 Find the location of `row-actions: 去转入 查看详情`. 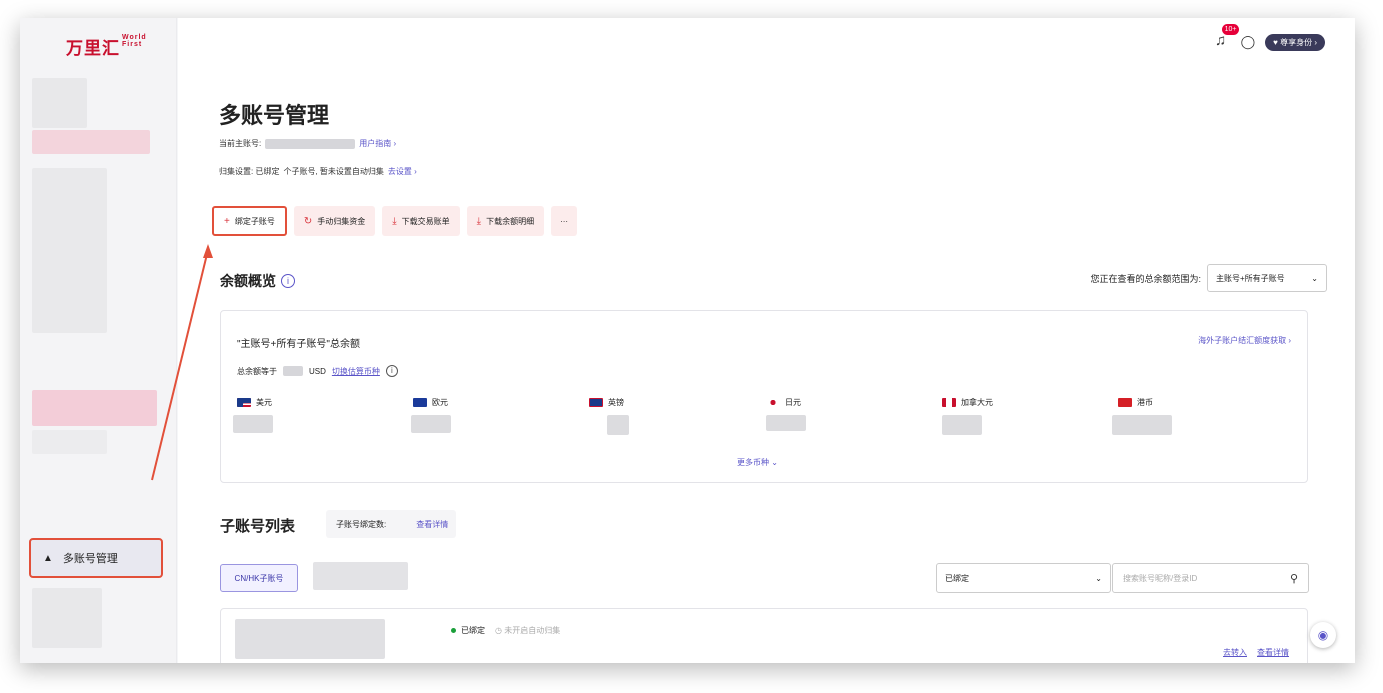

row-actions: 去转入 查看详情 is located at coordinates (1256, 652).